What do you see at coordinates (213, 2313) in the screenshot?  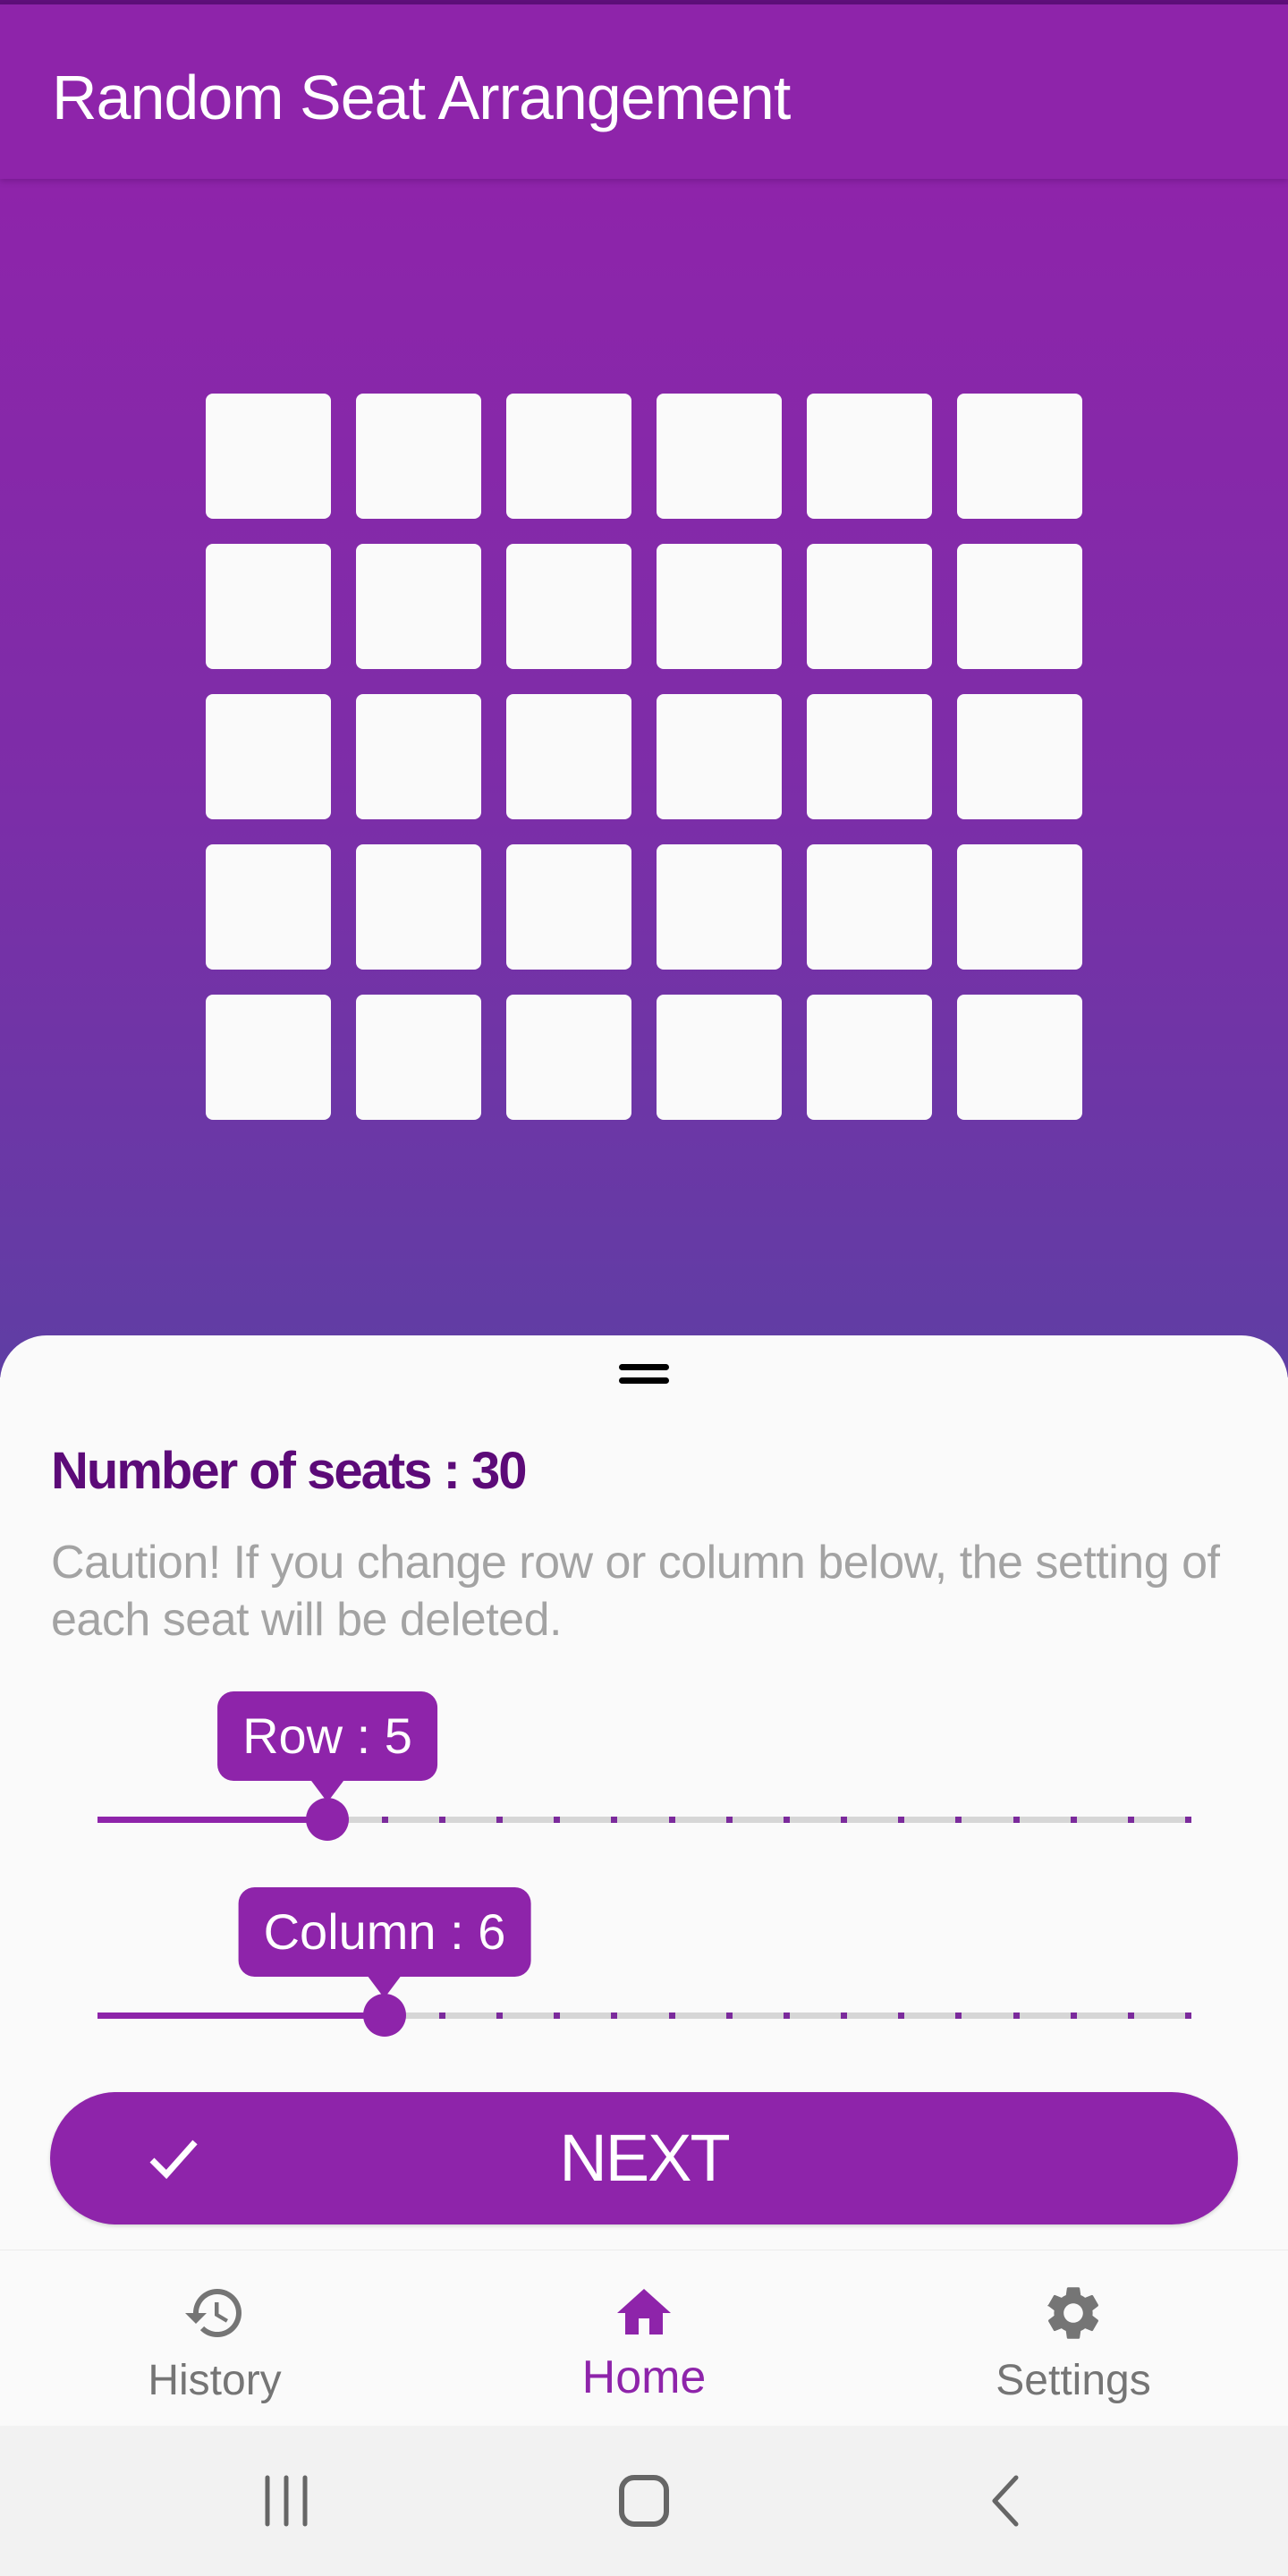 I see `history-icon` at bounding box center [213, 2313].